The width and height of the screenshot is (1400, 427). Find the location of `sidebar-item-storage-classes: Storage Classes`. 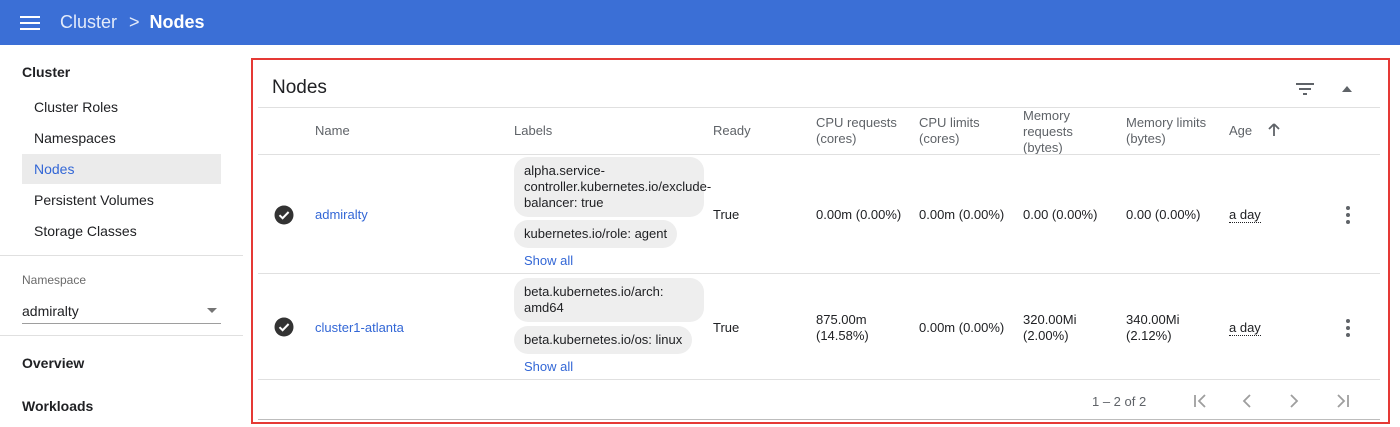

sidebar-item-storage-classes: Storage Classes is located at coordinates (121, 231).